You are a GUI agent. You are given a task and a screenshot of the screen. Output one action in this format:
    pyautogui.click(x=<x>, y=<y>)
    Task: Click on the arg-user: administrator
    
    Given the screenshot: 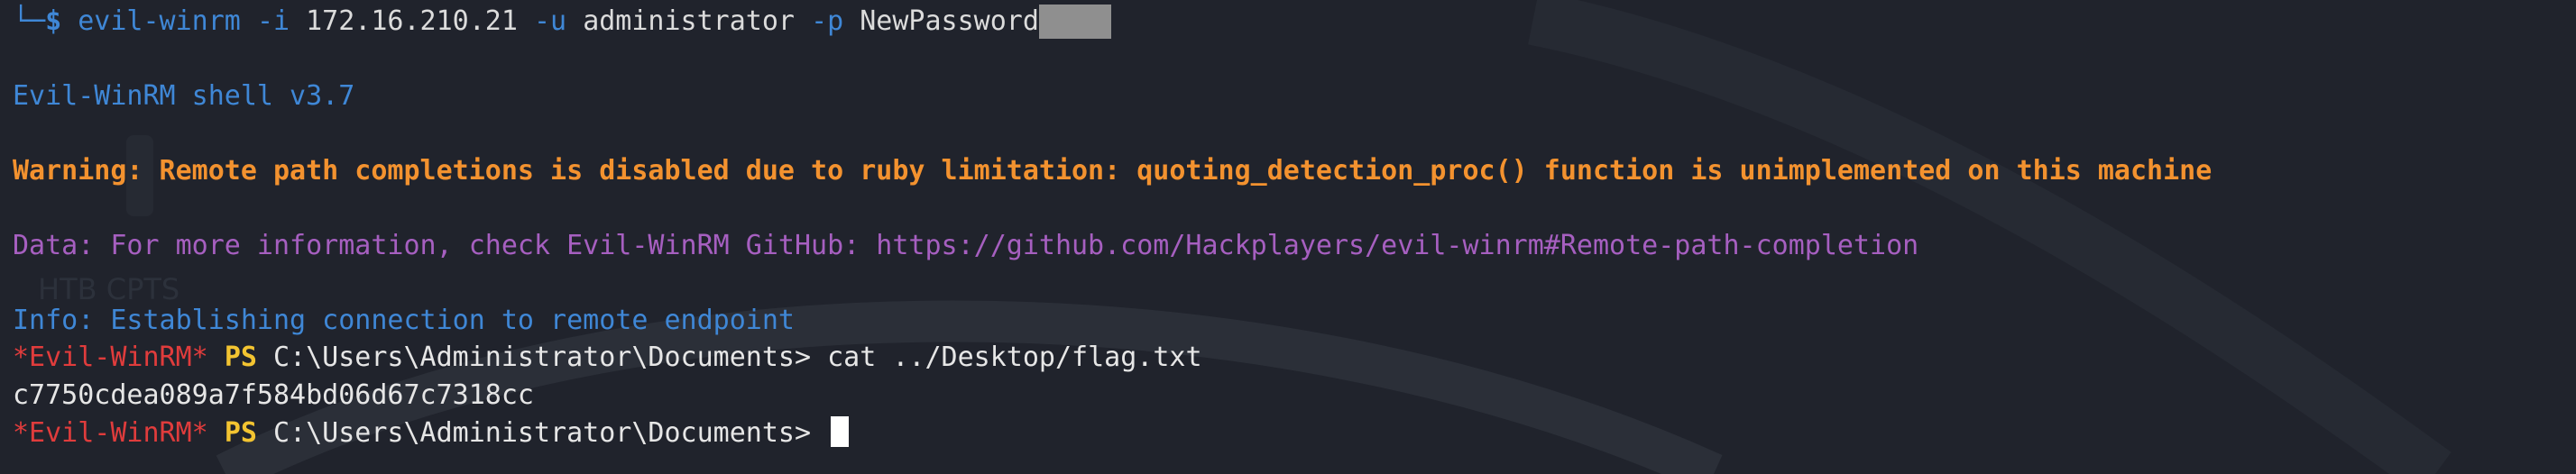 What is the action you would take?
    pyautogui.click(x=689, y=21)
    